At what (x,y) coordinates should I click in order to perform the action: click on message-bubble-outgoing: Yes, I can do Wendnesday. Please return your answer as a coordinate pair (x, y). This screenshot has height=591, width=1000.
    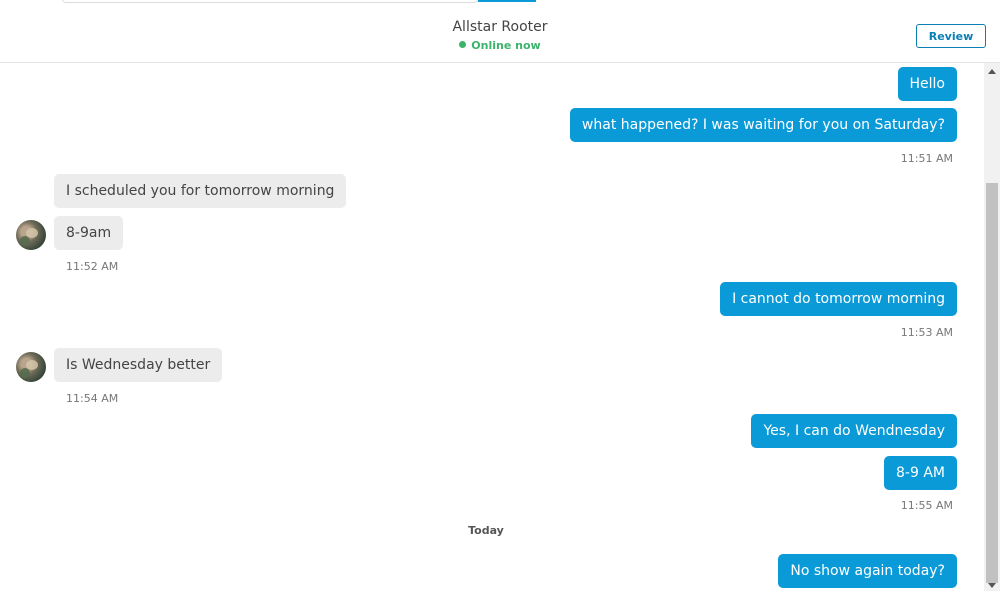
    Looking at the image, I should click on (854, 431).